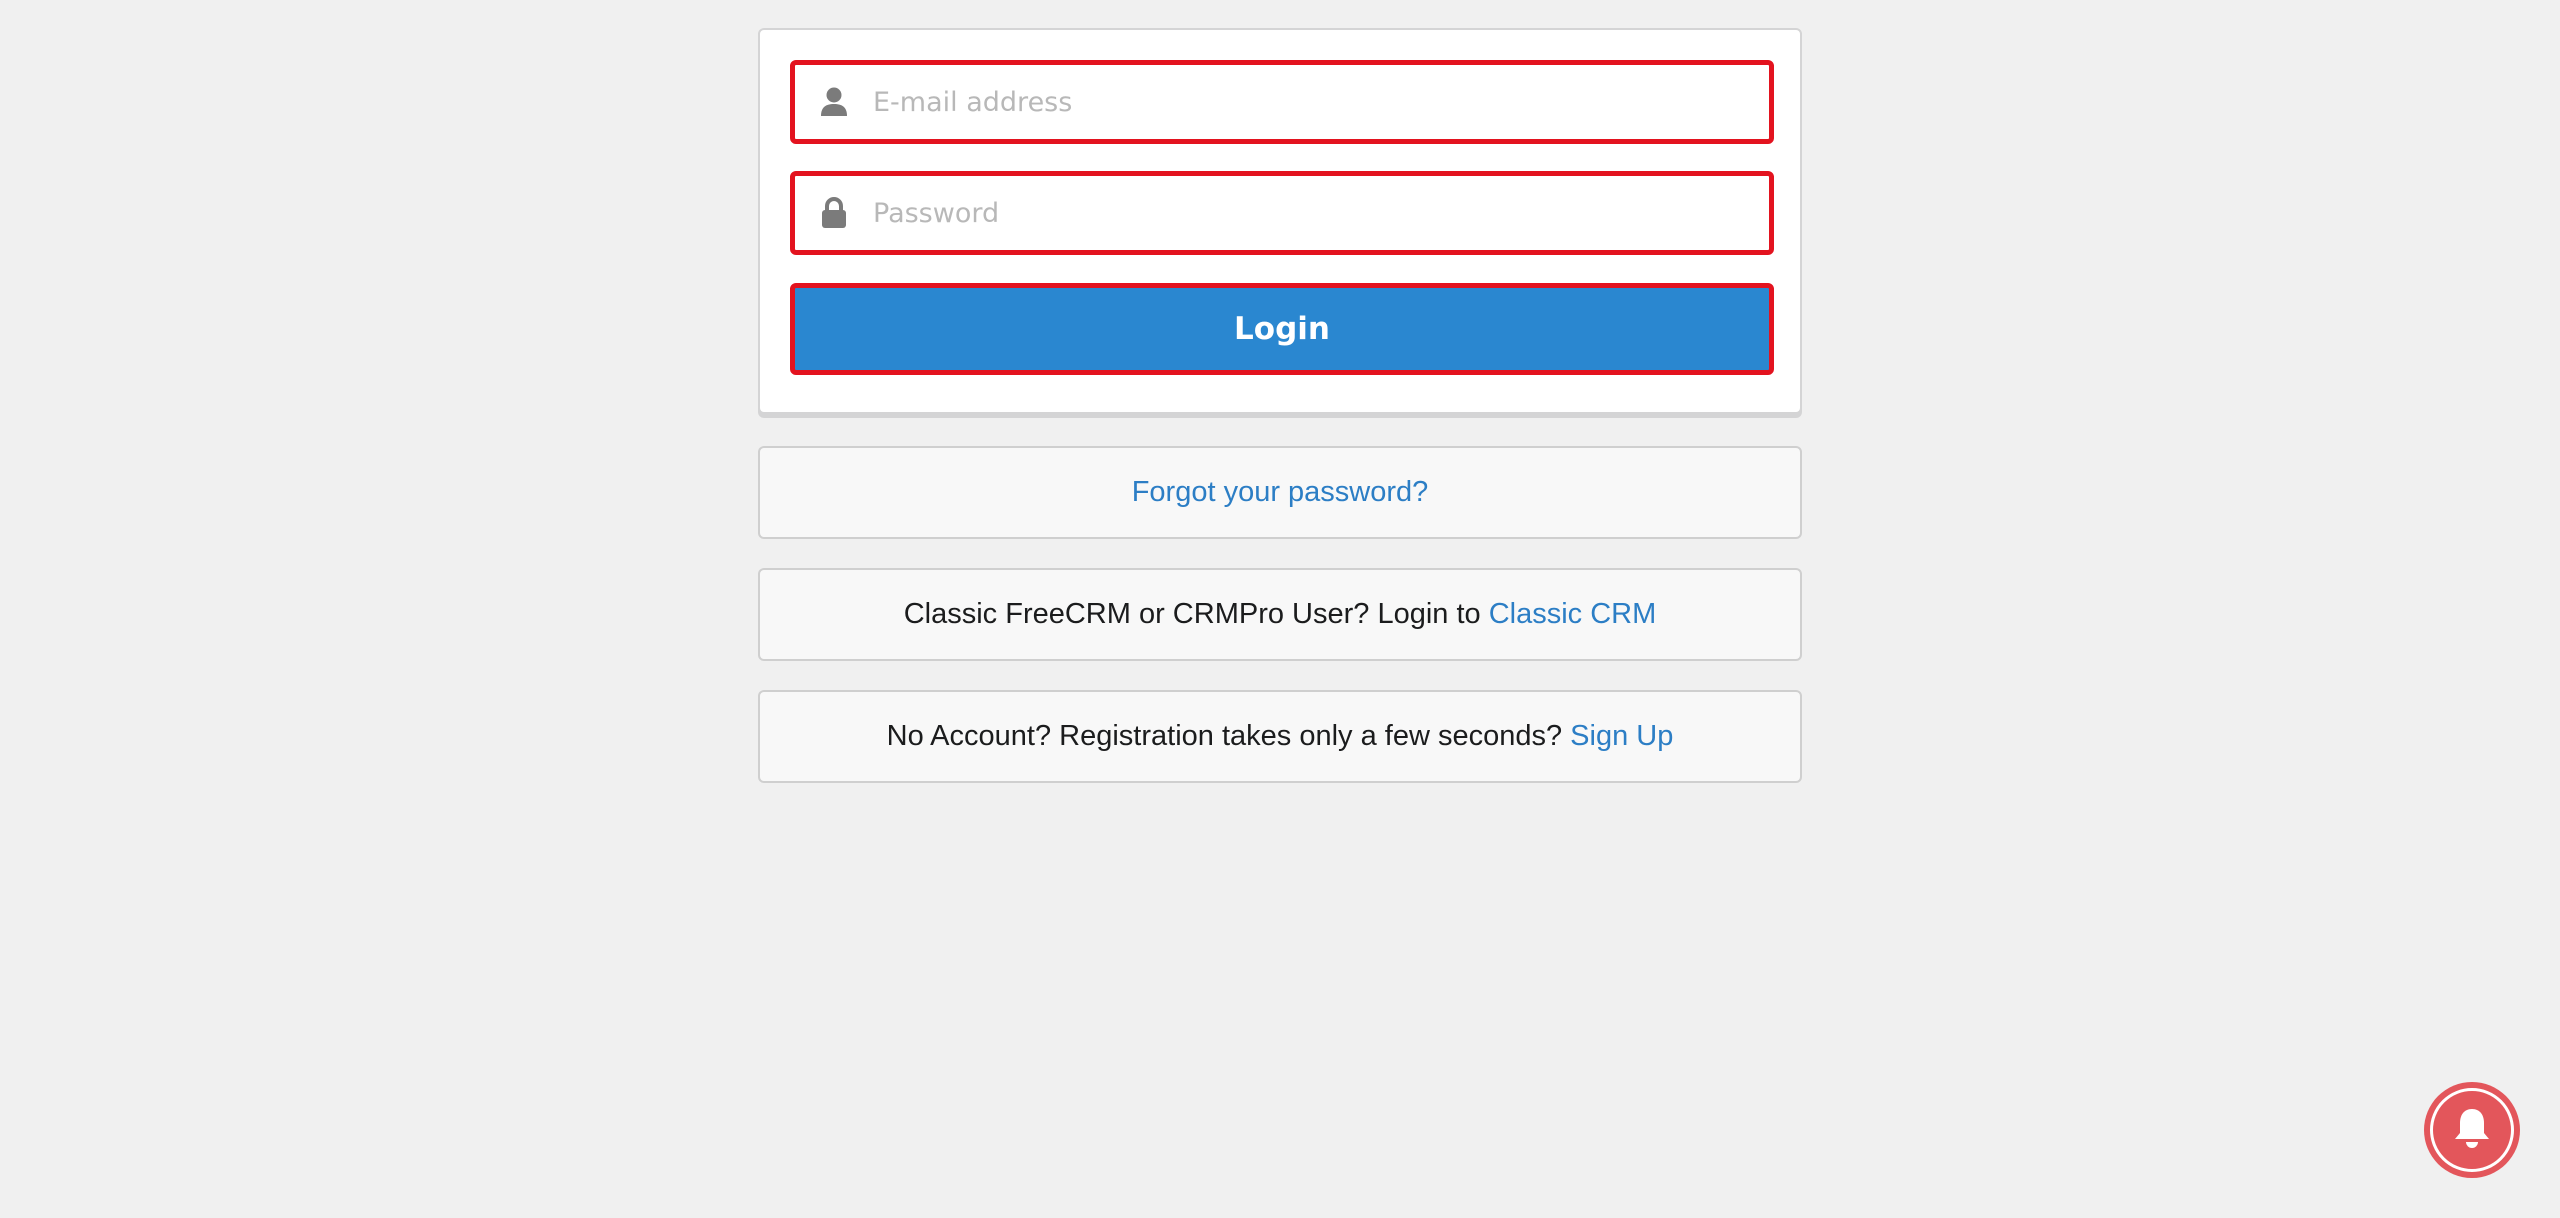 The width and height of the screenshot is (2560, 1218). I want to click on signup-link: Sign Up, so click(1621, 736).